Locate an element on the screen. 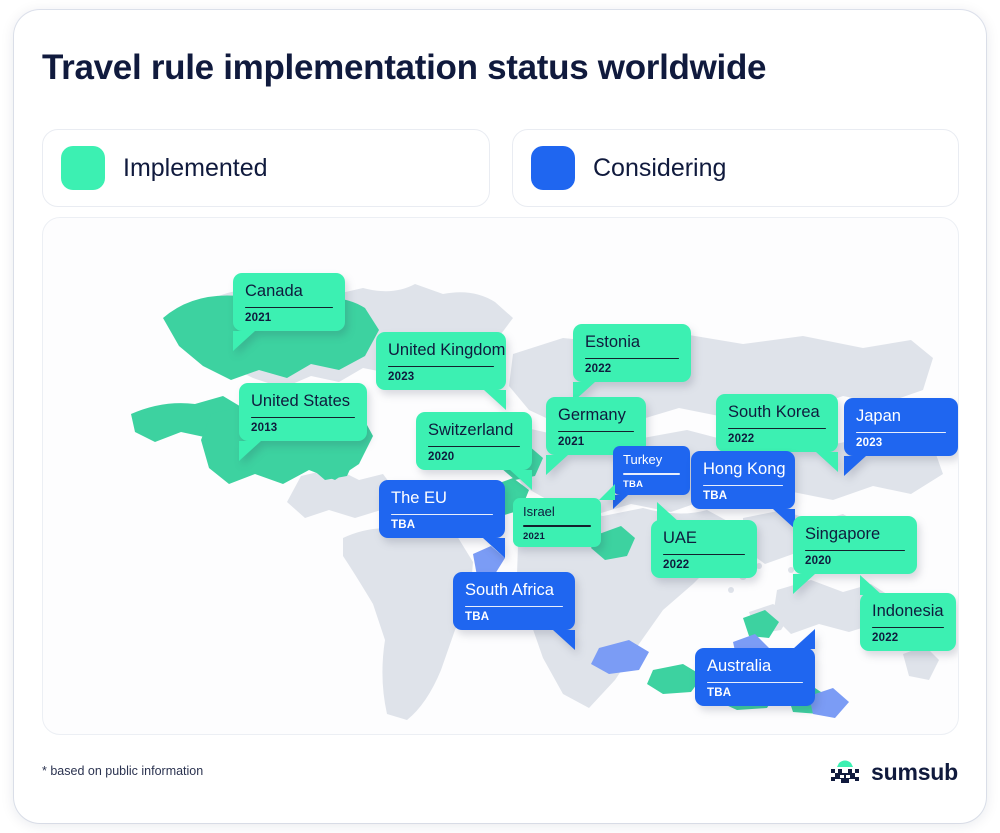  marker-country: Hong Kong is located at coordinates (744, 469).